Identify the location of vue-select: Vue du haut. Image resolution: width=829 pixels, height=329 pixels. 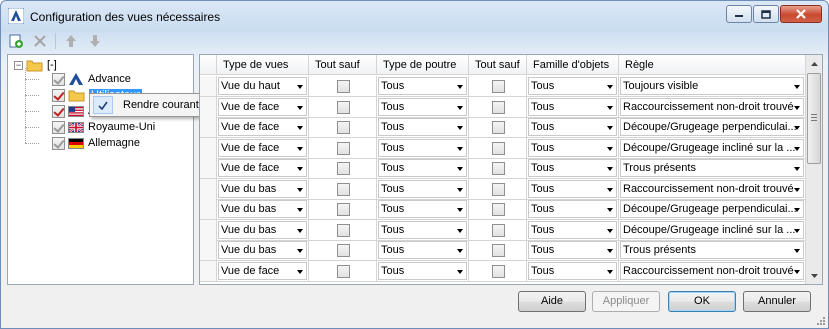
(262, 86).